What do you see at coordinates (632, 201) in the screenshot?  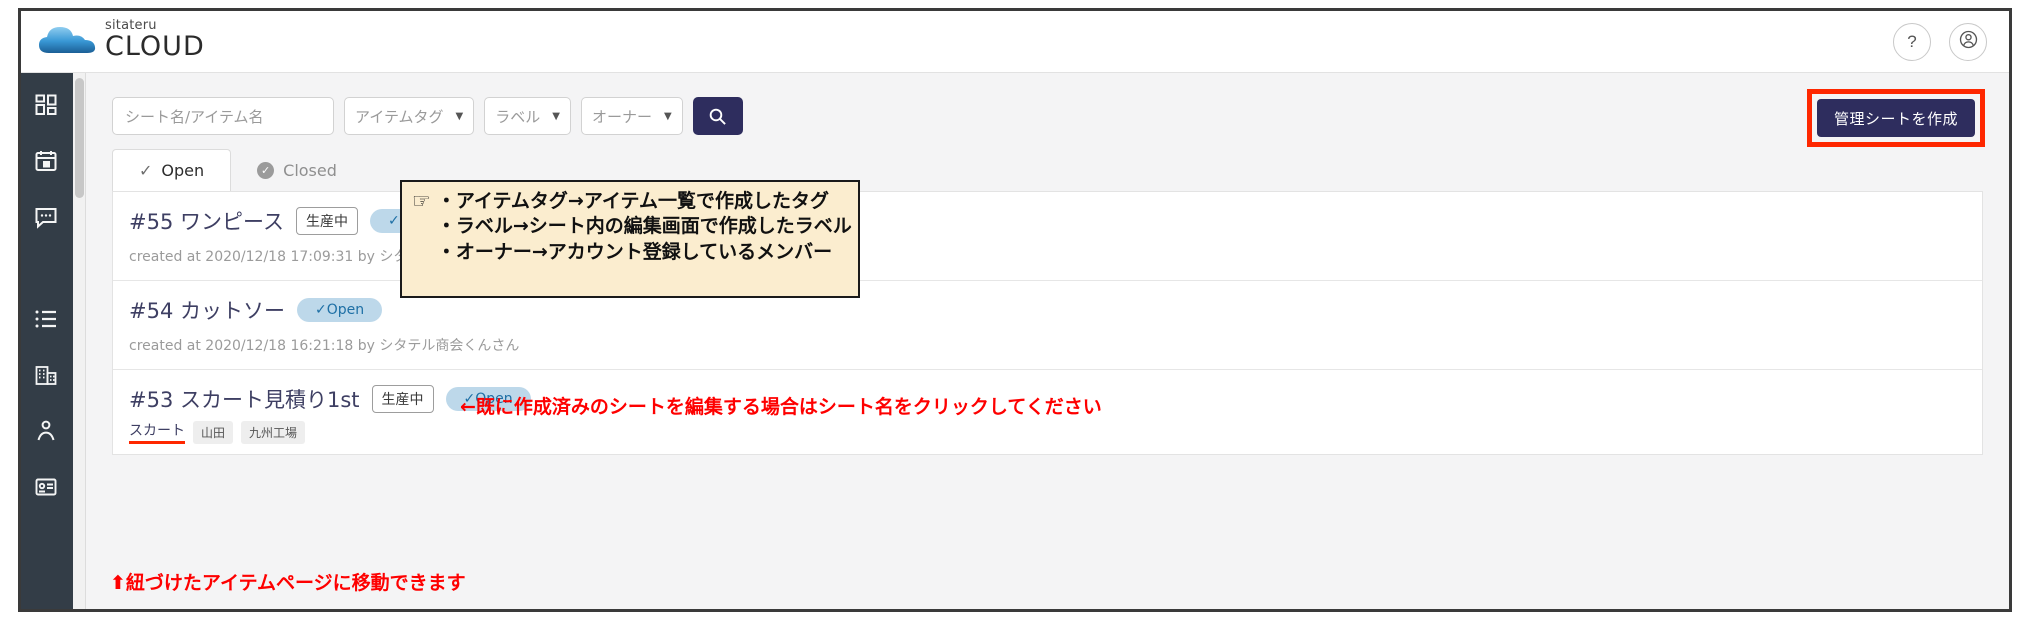 I see `callout-line-1: ・アイテムタグ→アイテム一覧で作成したタグ` at bounding box center [632, 201].